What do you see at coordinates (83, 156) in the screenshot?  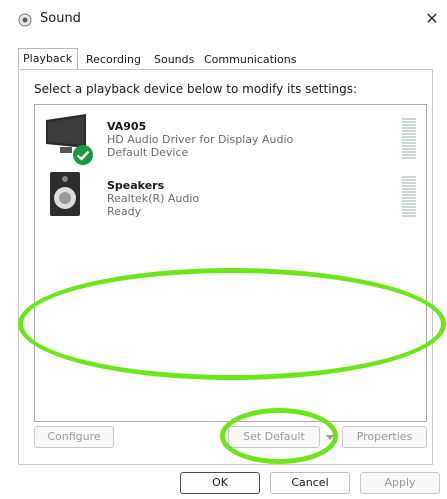 I see `default-check-icon` at bounding box center [83, 156].